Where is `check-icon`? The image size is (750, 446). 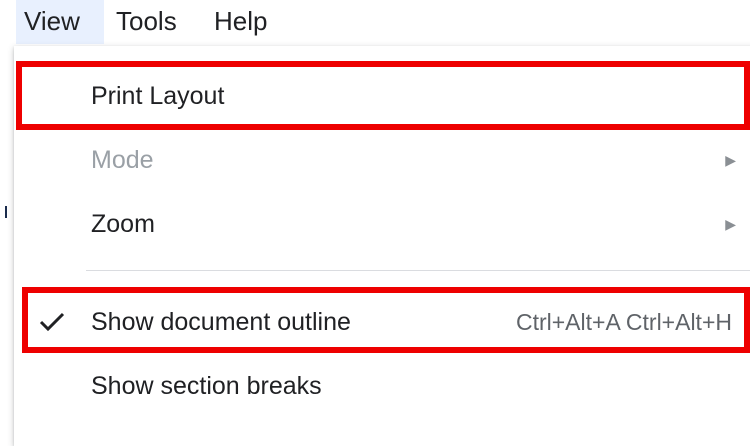
check-icon is located at coordinates (52, 322).